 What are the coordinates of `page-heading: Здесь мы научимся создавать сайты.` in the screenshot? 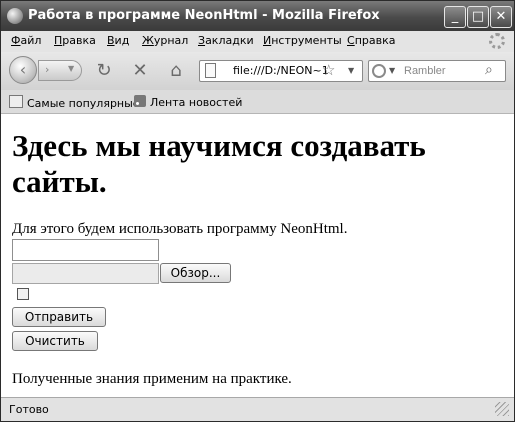 It's located at (219, 163).